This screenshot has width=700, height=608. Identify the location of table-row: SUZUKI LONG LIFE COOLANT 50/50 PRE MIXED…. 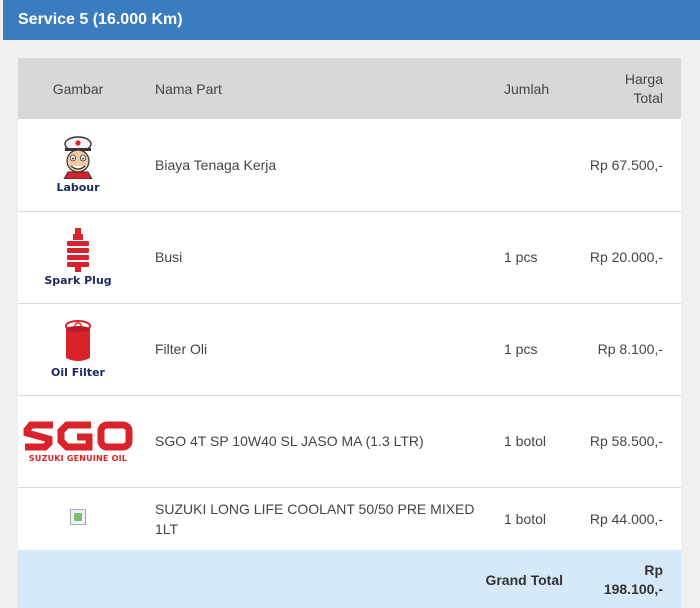
(349, 518).